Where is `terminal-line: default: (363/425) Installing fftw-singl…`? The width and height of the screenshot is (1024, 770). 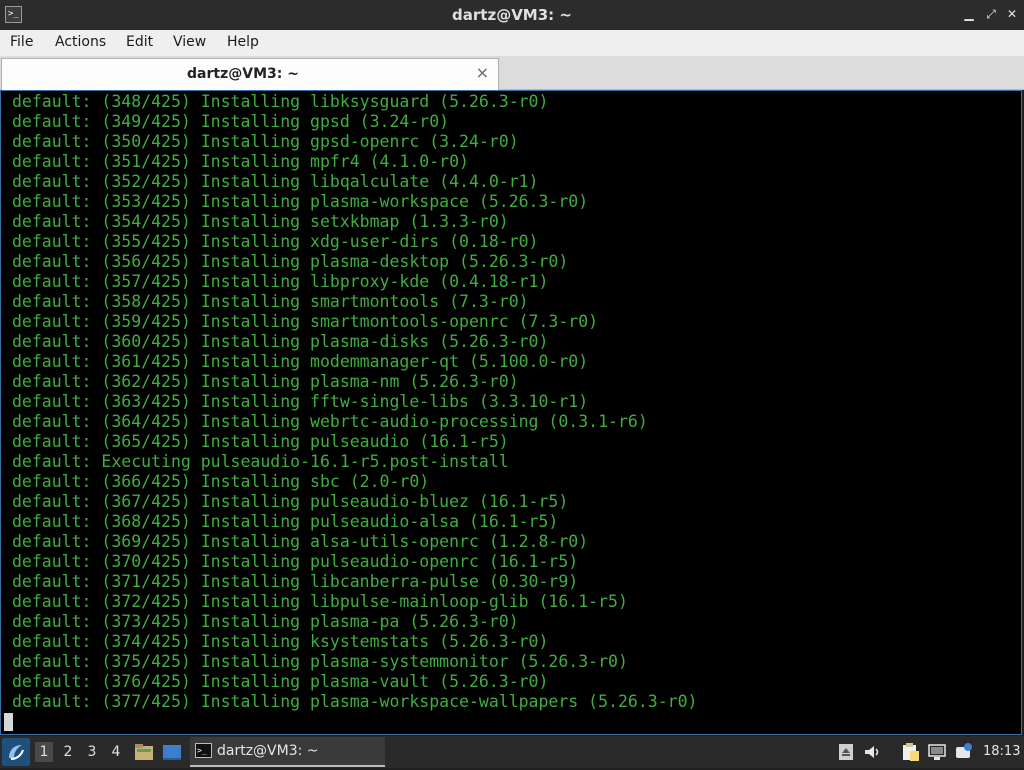 terminal-line: default: (363/425) Installing fftw-singl… is located at coordinates (300, 401).